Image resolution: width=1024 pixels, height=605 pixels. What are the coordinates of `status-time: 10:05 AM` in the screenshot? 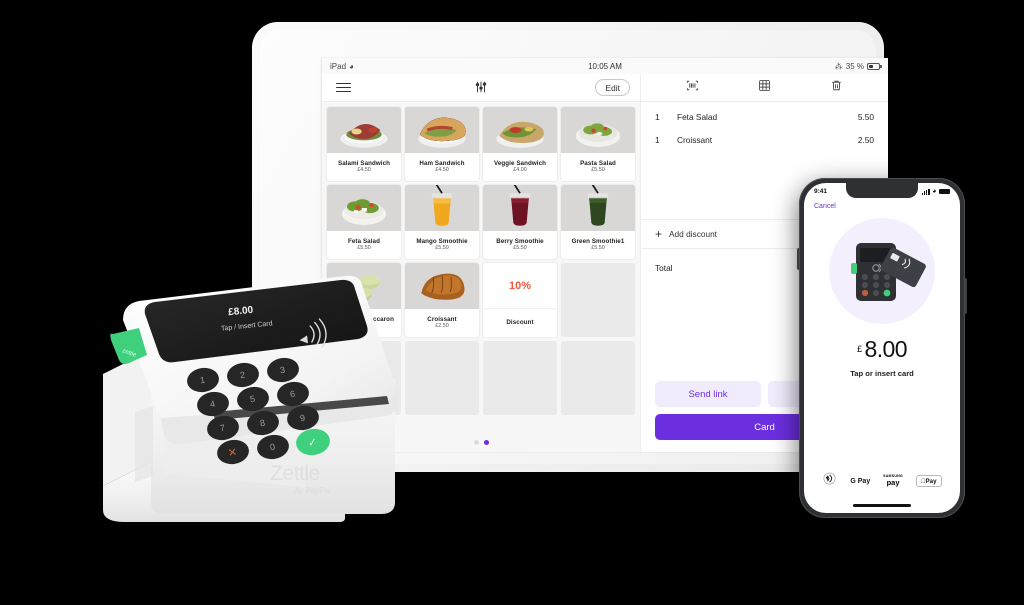 It's located at (605, 66).